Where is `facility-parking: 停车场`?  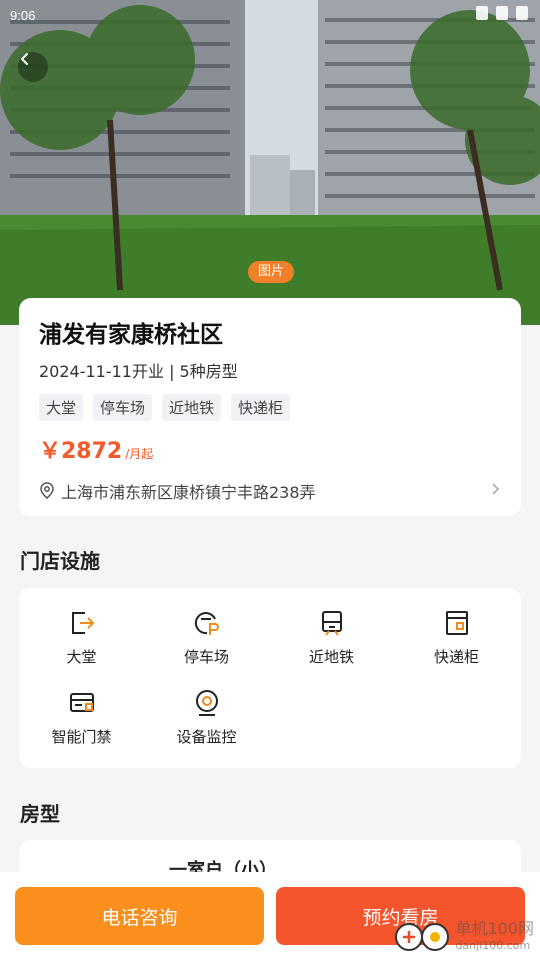
facility-parking: 停车场 is located at coordinates (206, 637).